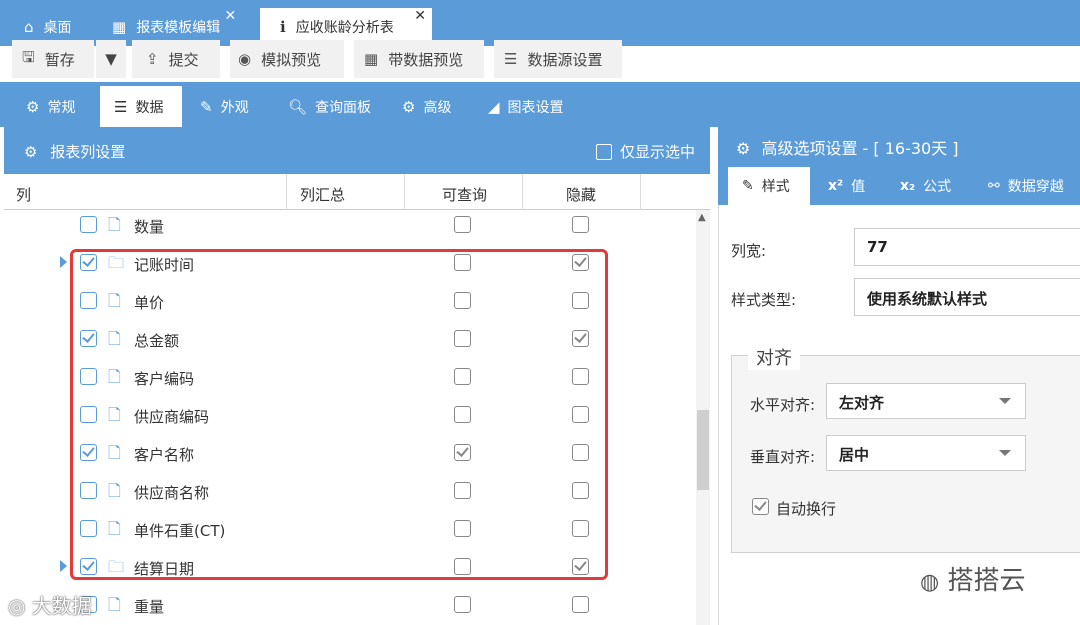 The width and height of the screenshot is (1080, 625). What do you see at coordinates (926, 453) in the screenshot?
I see `vertical-align-select: 居中` at bounding box center [926, 453].